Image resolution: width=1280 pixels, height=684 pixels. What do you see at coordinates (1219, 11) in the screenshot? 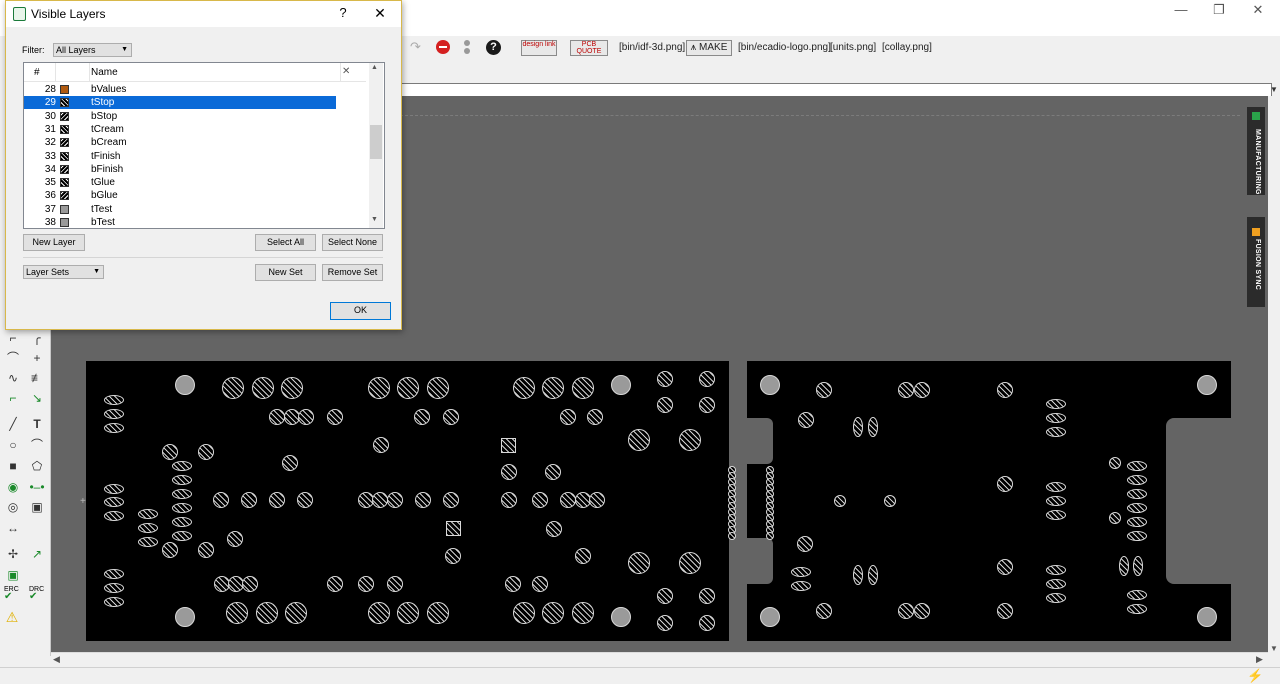
I see `restore-button: ❐` at bounding box center [1219, 11].